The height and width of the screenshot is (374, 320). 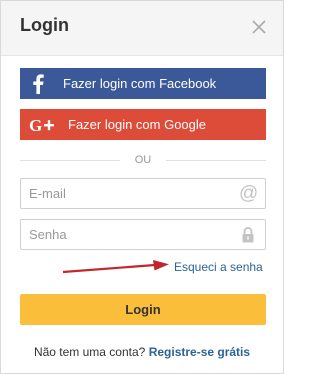 What do you see at coordinates (140, 83) in the screenshot?
I see `facebook-login-label: Fazer login com Facebook` at bounding box center [140, 83].